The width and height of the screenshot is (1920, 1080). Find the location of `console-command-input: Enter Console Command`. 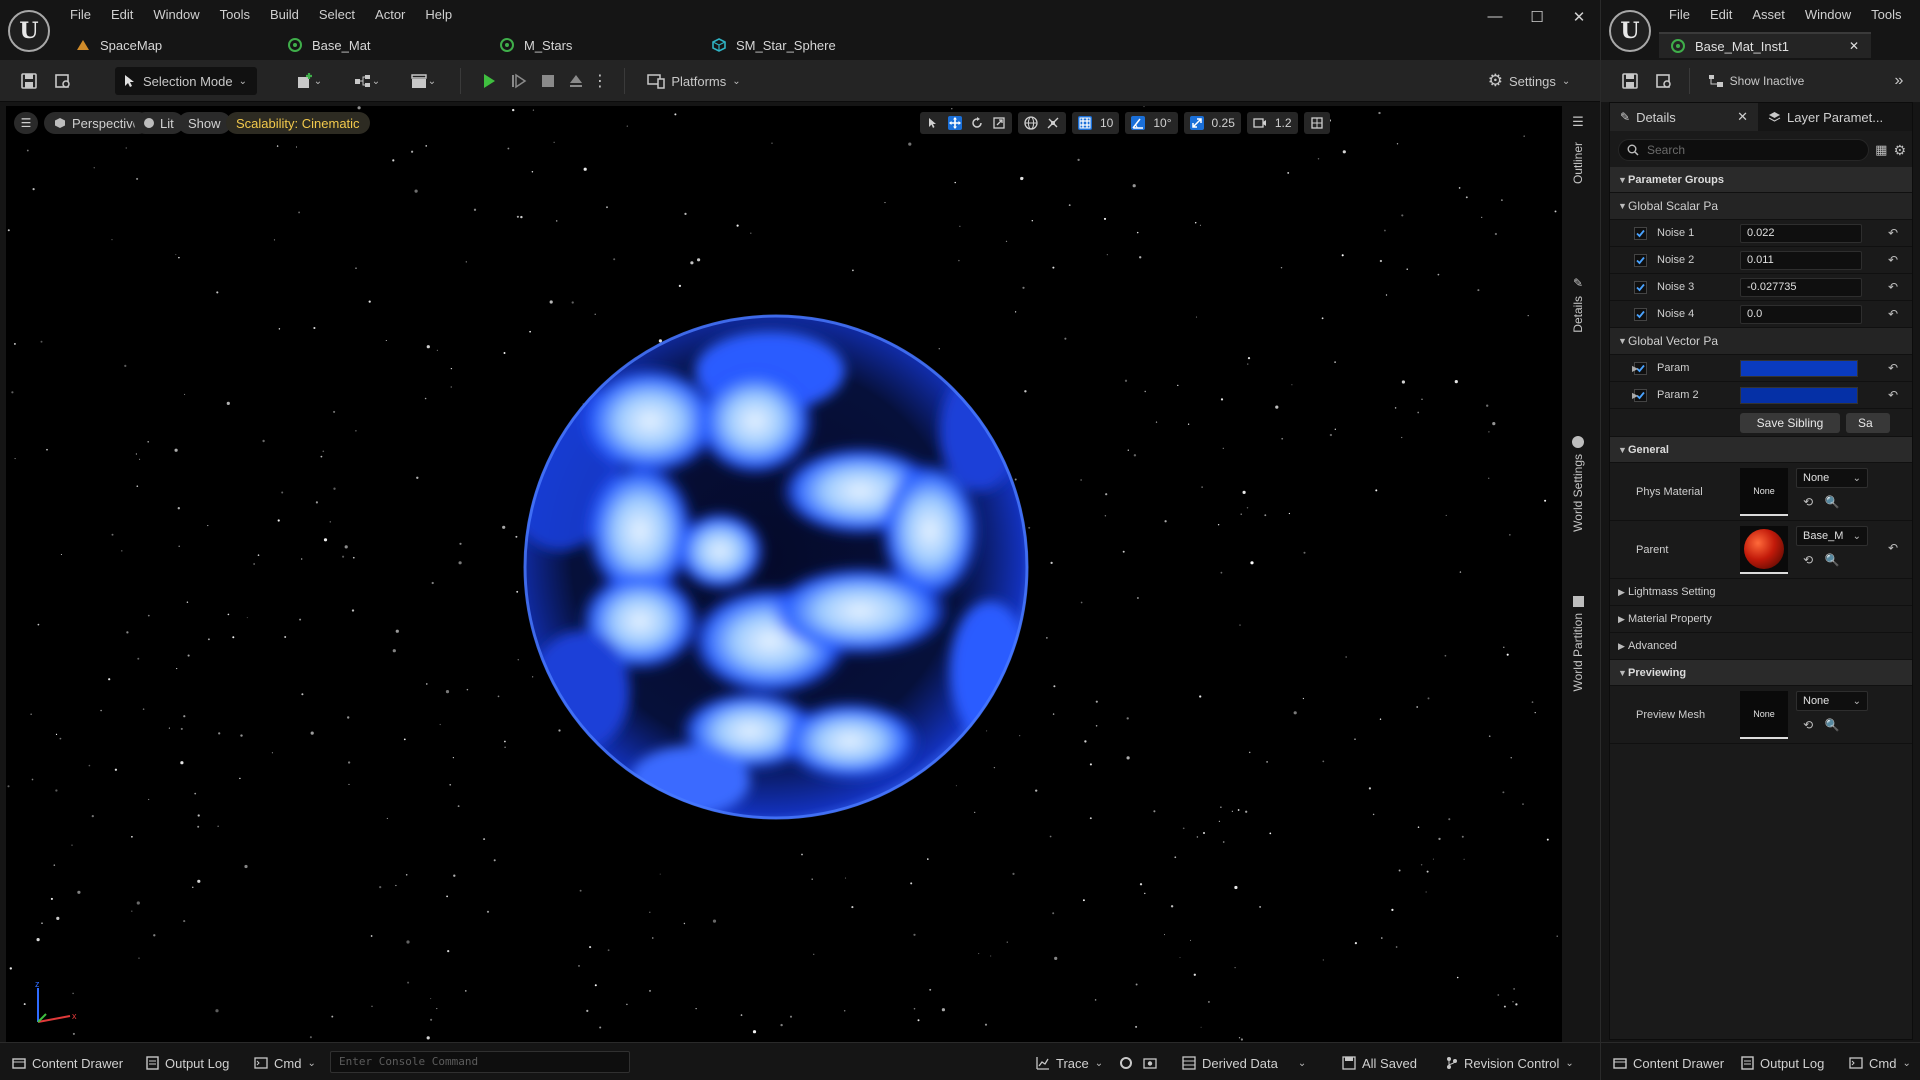

console-command-input: Enter Console Command is located at coordinates (480, 1062).